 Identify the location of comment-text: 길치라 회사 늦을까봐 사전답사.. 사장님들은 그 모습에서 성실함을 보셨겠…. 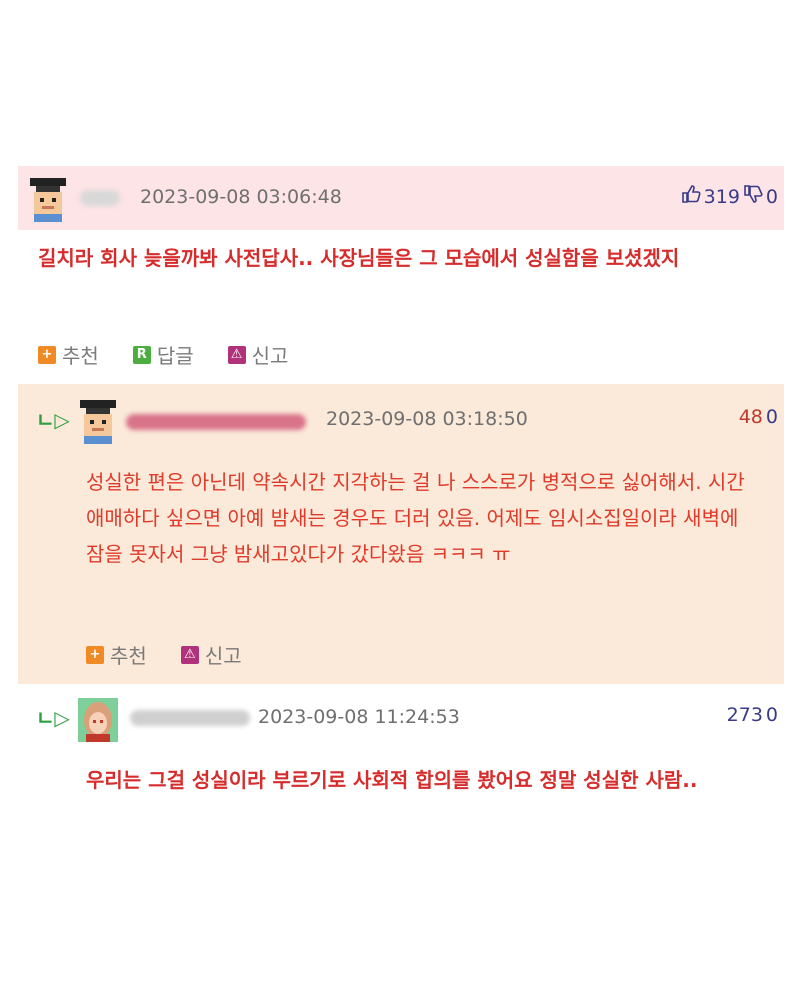
(359, 258).